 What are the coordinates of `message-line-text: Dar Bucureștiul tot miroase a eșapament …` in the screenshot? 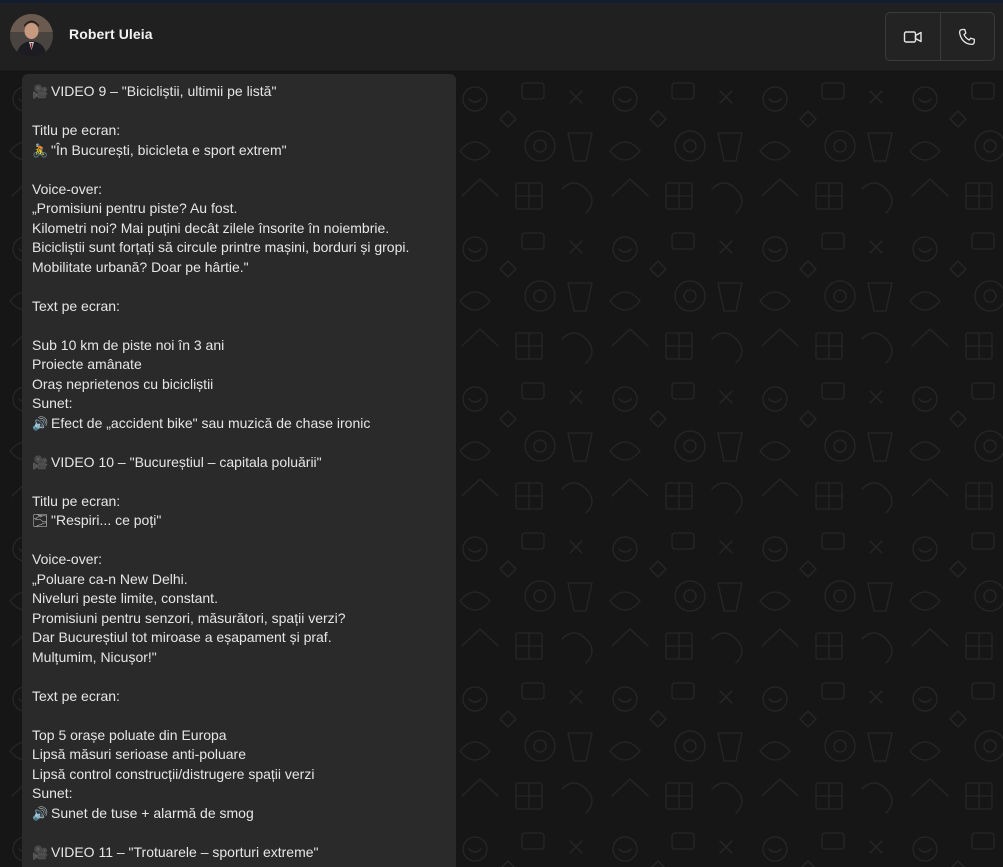 It's located at (182, 637).